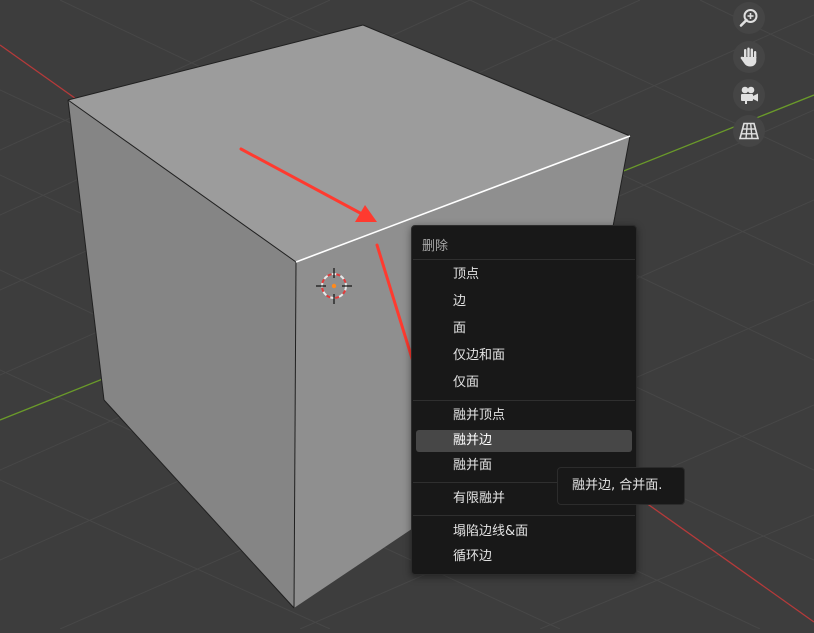 Image resolution: width=814 pixels, height=633 pixels. I want to click on pan-button, so click(749, 57).